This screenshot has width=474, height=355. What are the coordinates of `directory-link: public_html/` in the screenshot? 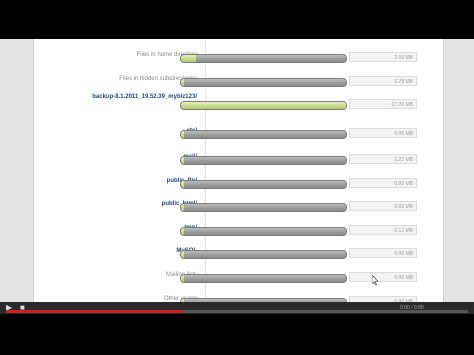 It's located at (127, 204).